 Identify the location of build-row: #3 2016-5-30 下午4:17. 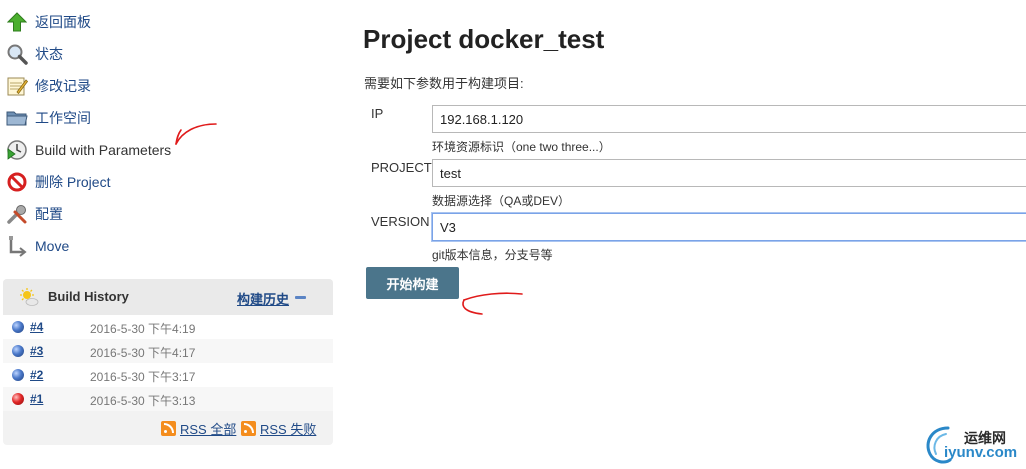
(168, 351).